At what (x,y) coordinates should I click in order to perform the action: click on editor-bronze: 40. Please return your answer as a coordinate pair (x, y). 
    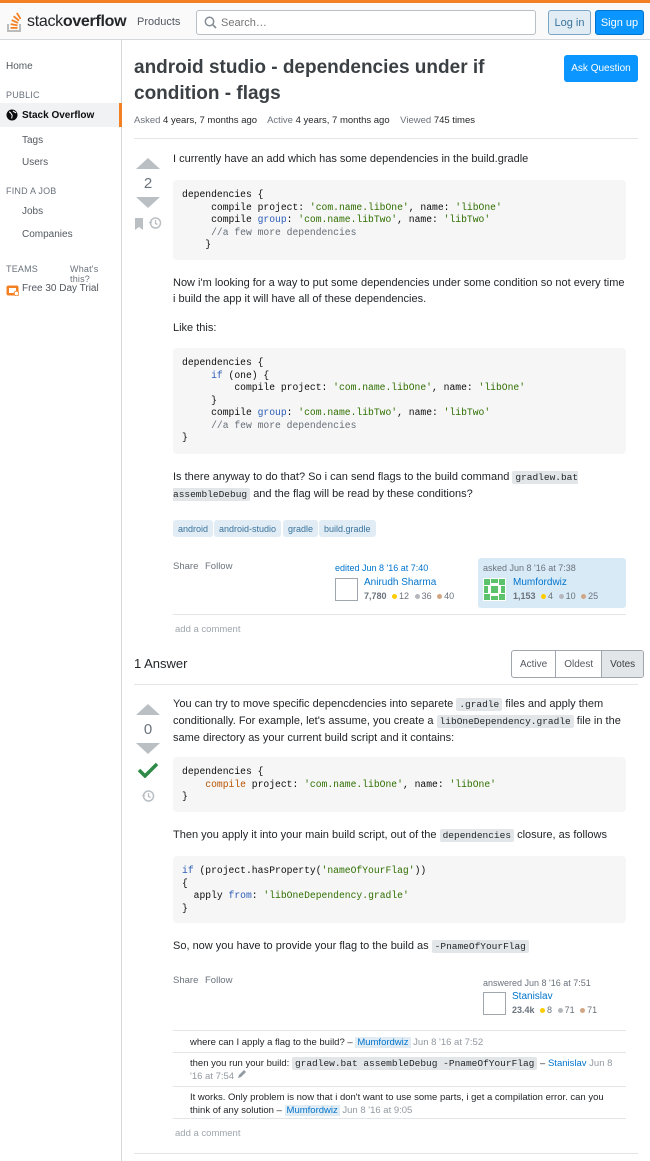
    Looking at the image, I should click on (449, 596).